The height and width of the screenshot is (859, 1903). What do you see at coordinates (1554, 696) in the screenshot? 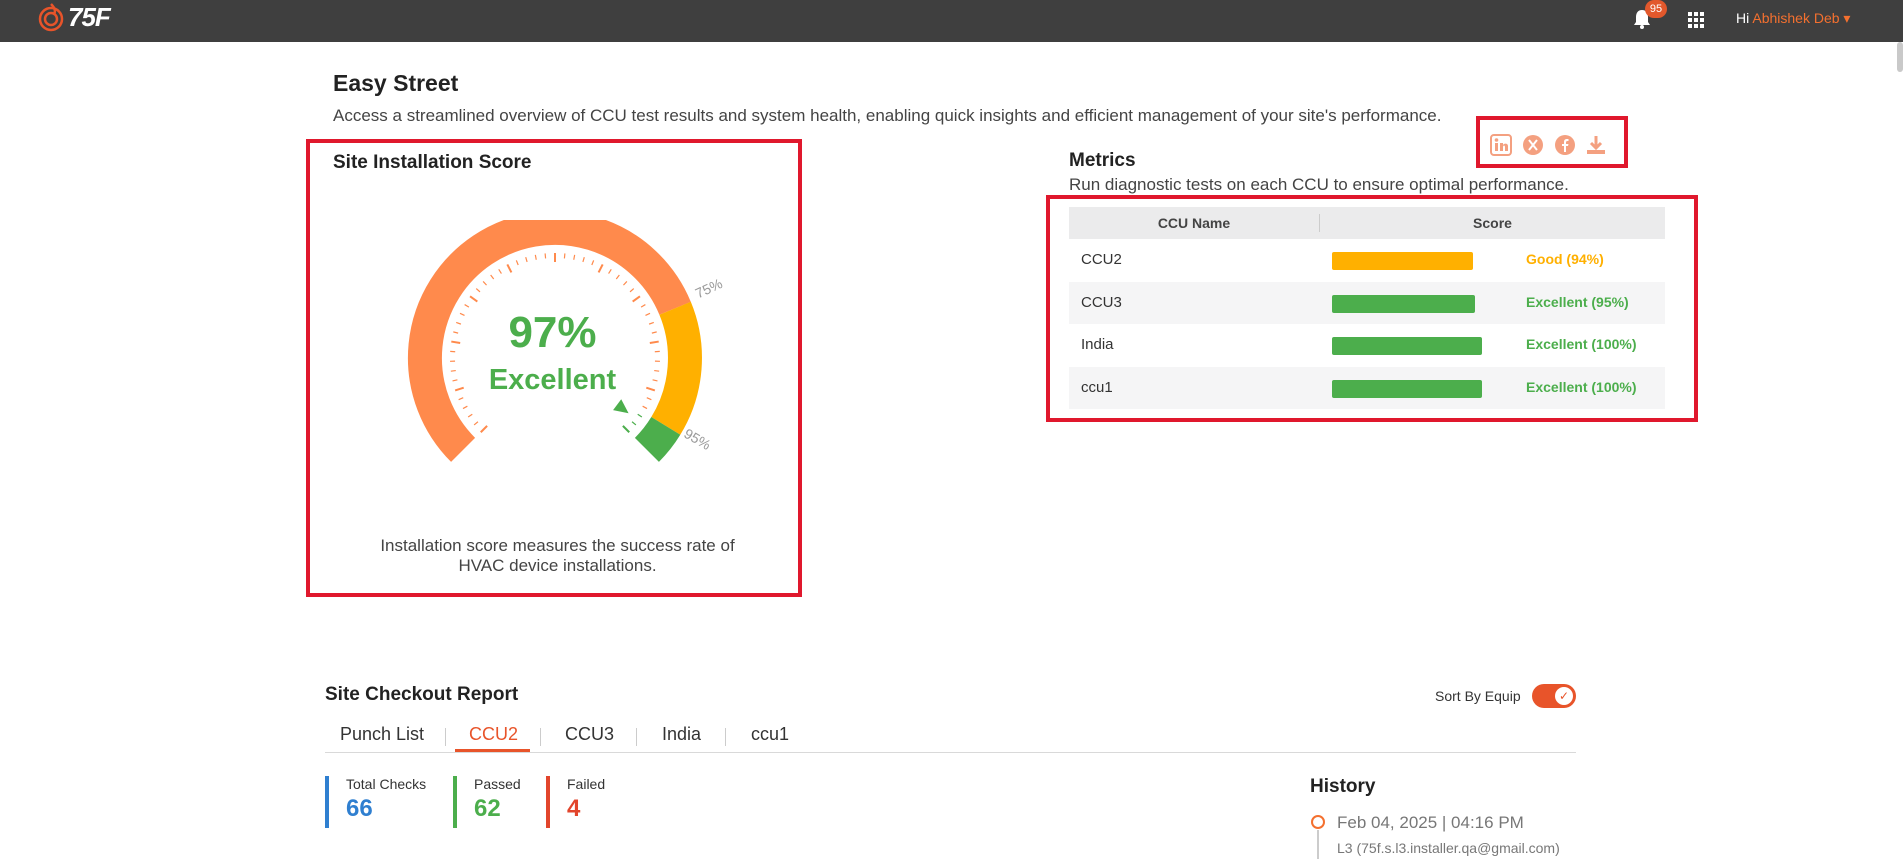
I see `sort-by-equip-toggle: ✓` at bounding box center [1554, 696].